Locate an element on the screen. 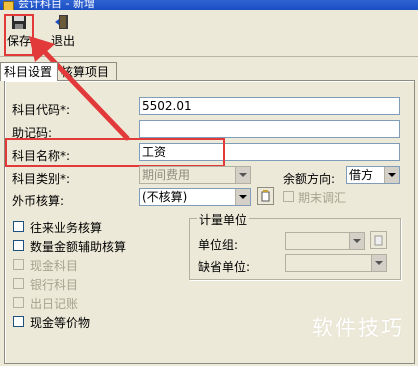 This screenshot has width=418, height=366. balance-value: 借方 is located at coordinates (361, 175).